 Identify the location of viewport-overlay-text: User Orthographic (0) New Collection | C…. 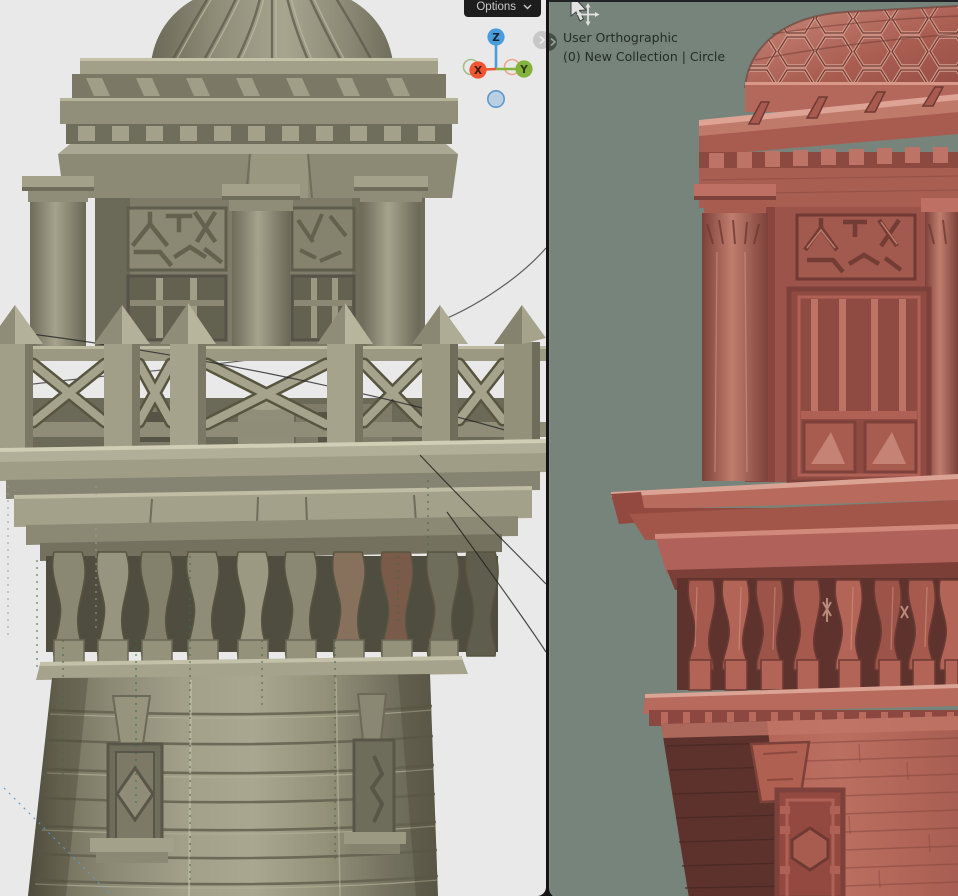
(644, 47).